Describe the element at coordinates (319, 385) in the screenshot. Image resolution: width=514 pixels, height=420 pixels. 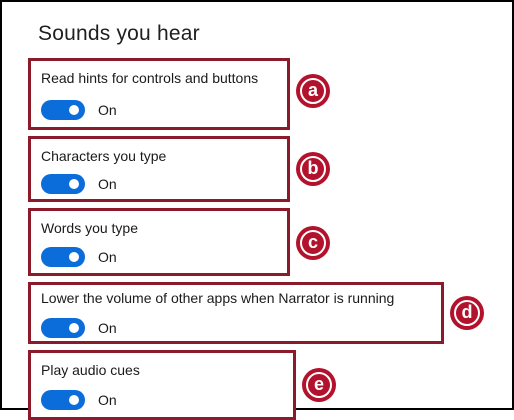
I see `marker-e-icon: e` at that location.